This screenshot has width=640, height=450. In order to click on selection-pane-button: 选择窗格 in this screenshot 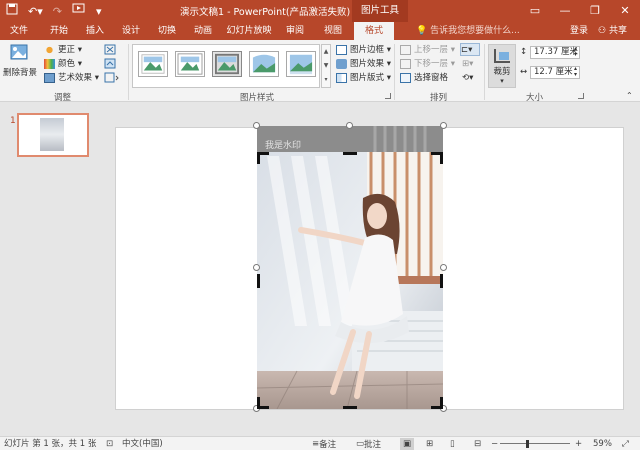, I will do `click(424, 78)`.